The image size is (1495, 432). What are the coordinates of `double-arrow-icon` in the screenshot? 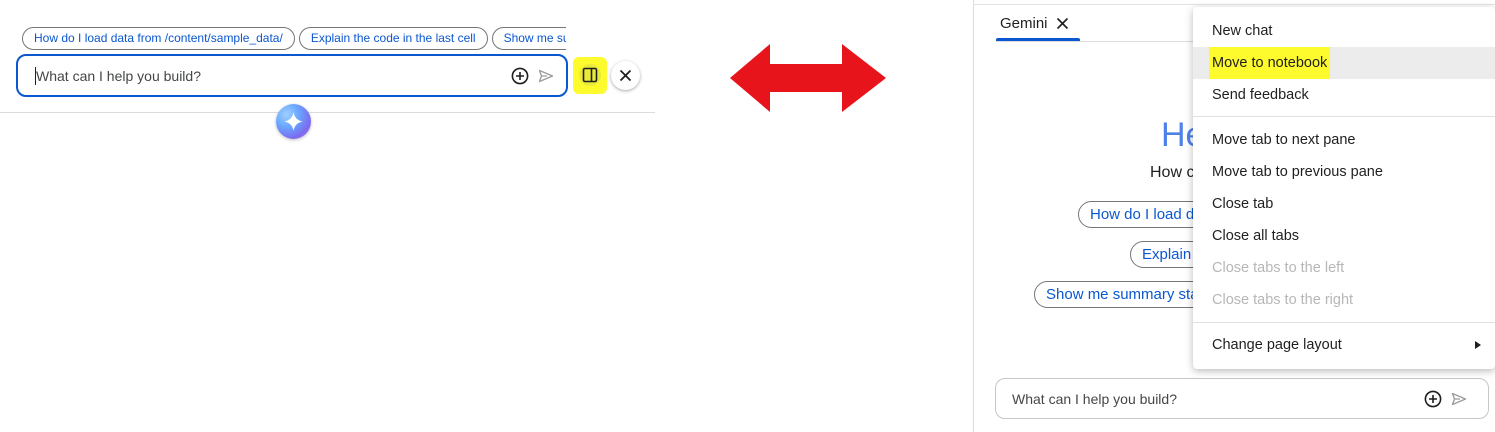 It's located at (808, 78).